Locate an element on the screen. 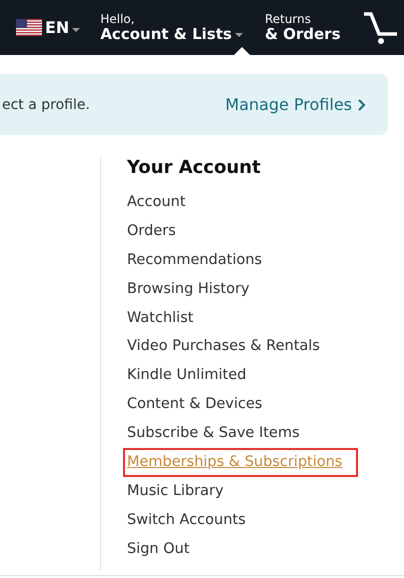 The width and height of the screenshot is (404, 578). menu-item: Music Library is located at coordinates (181, 491).